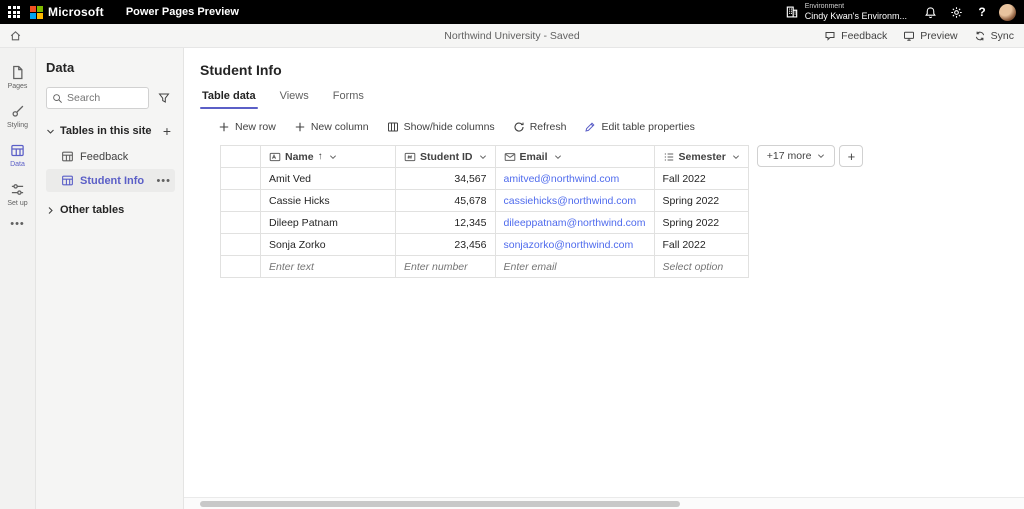  What do you see at coordinates (17, 224) in the screenshot?
I see `rail-more-button: •••` at bounding box center [17, 224].